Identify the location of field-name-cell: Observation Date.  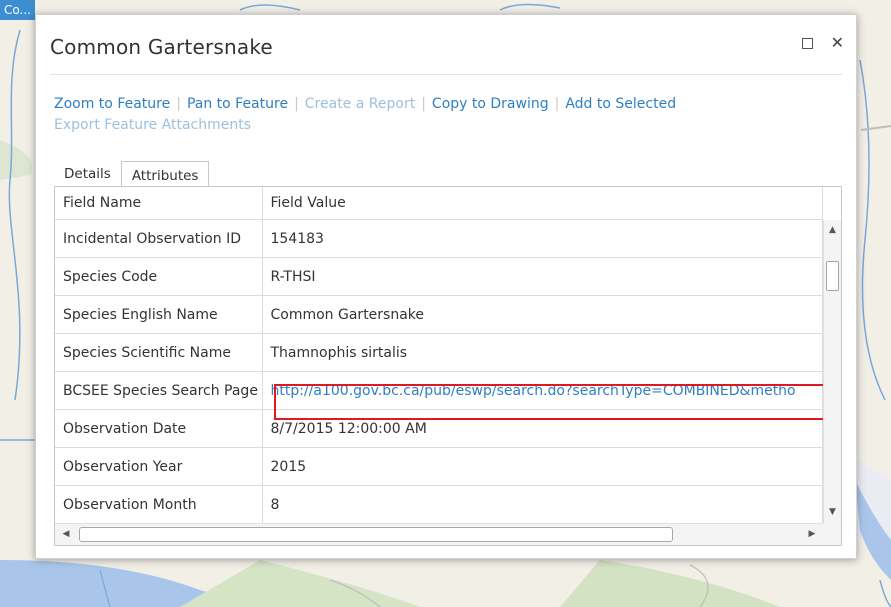
(159, 428).